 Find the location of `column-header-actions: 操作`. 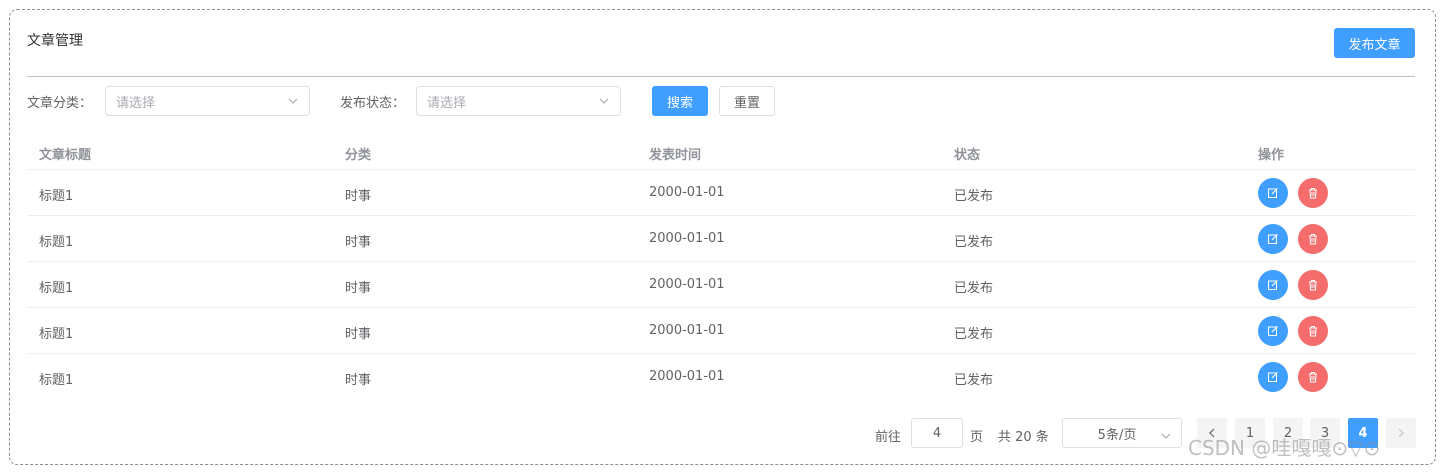

column-header-actions: 操作 is located at coordinates (1271, 155).